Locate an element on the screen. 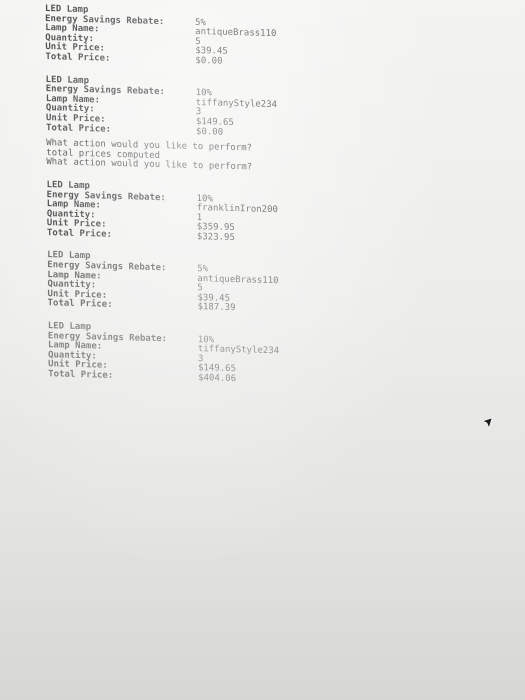  total-price-value: $323.95 is located at coordinates (215, 237).